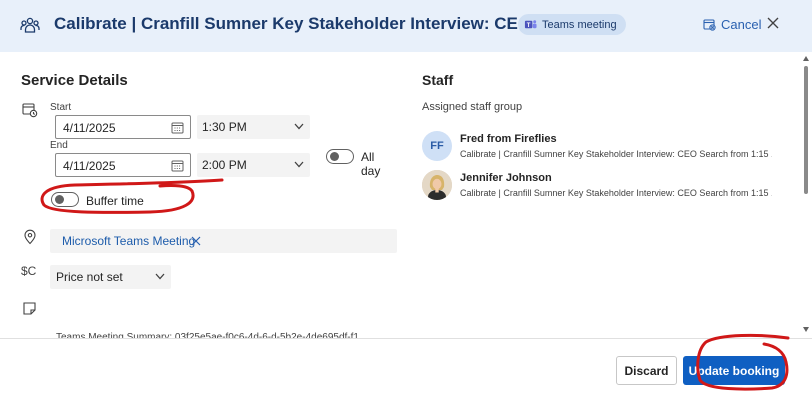 Image resolution: width=812 pixels, height=400 pixels. What do you see at coordinates (438, 80) in the screenshot?
I see `staff-heading: Staff` at bounding box center [438, 80].